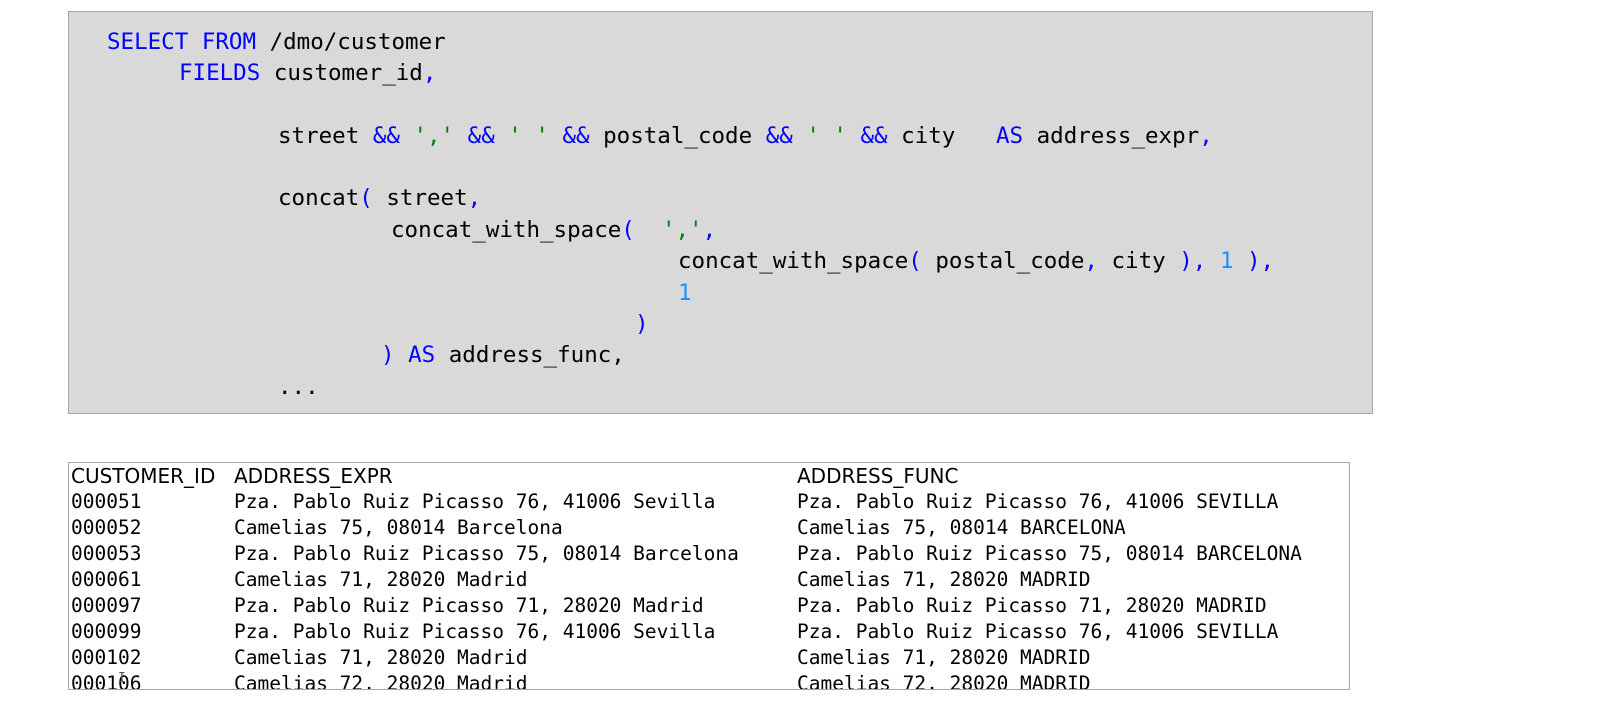  Describe the element at coordinates (106, 631) in the screenshot. I see `cell-customer-id: 000099` at that location.